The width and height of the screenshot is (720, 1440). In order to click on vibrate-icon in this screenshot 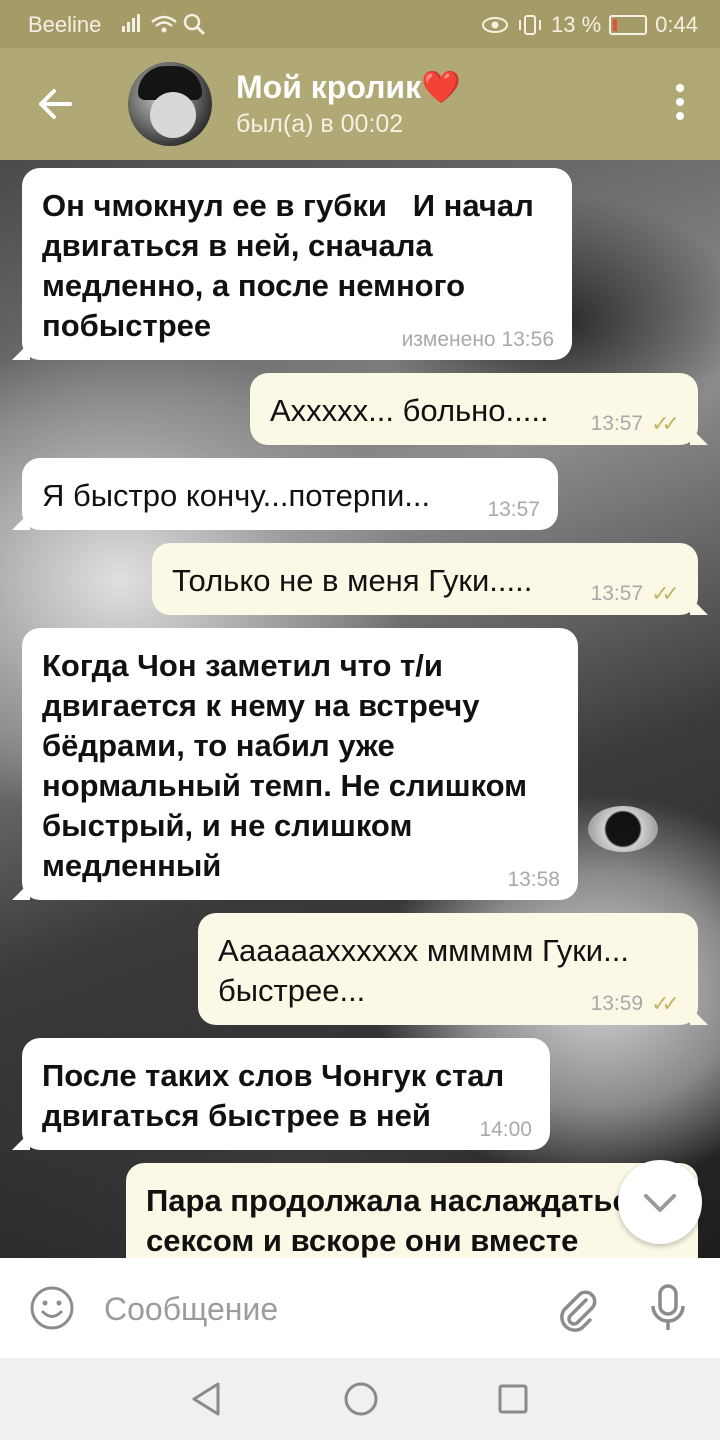, I will do `click(530, 25)`.